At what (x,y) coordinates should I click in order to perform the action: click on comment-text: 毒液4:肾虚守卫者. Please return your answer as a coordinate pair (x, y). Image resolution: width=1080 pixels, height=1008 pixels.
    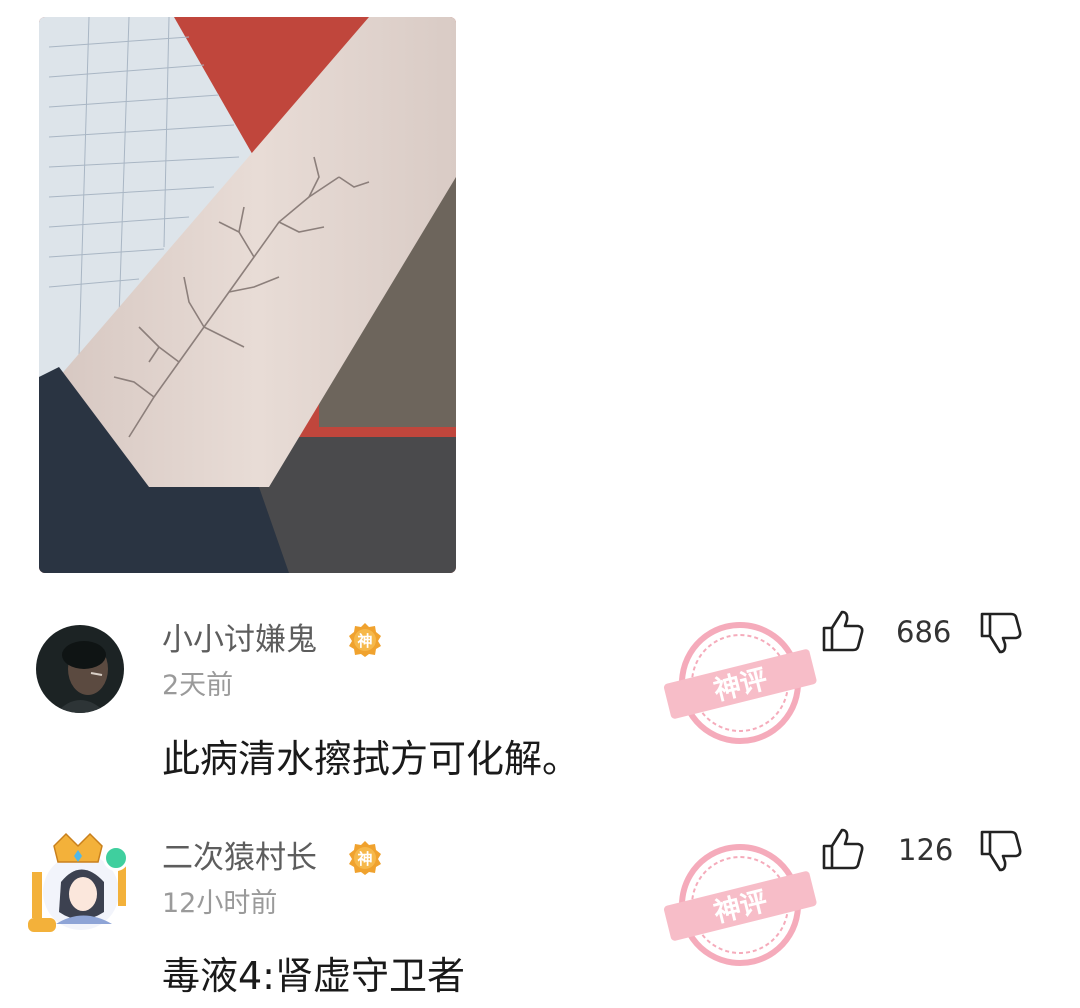
    Looking at the image, I should click on (313, 976).